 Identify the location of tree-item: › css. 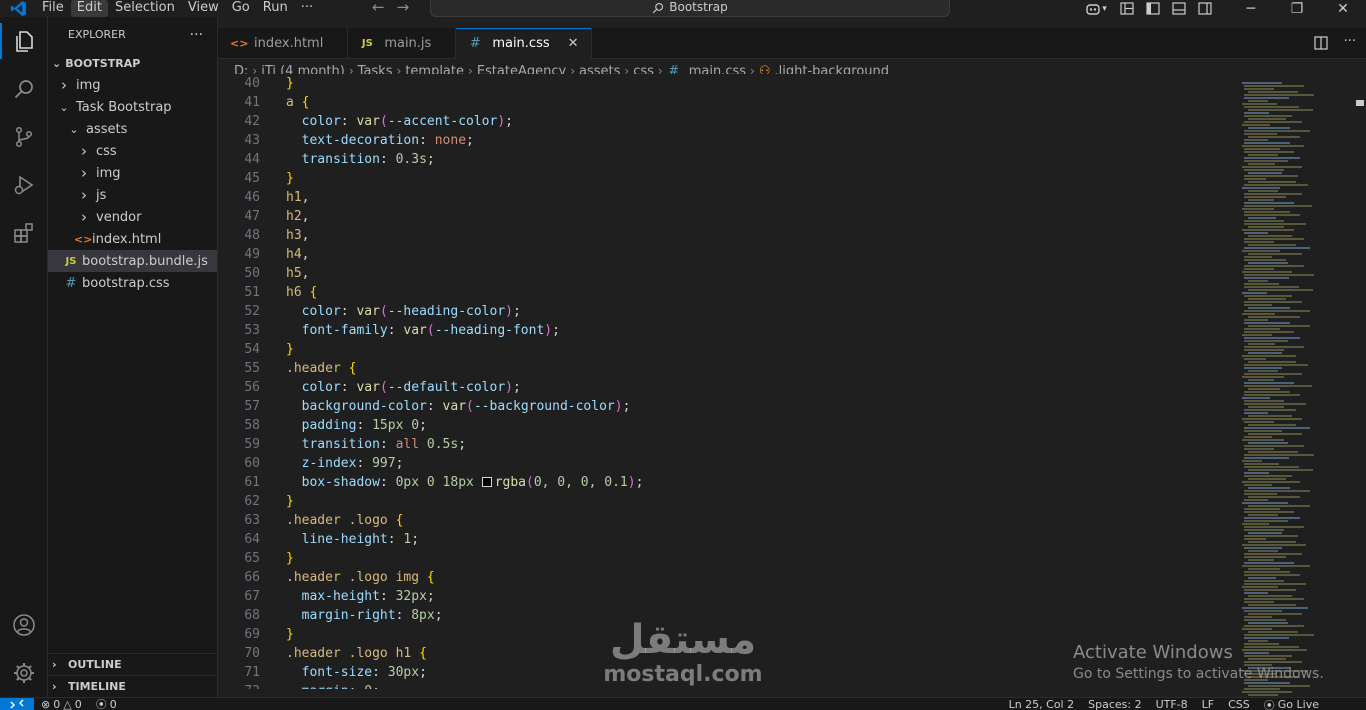
(132, 151).